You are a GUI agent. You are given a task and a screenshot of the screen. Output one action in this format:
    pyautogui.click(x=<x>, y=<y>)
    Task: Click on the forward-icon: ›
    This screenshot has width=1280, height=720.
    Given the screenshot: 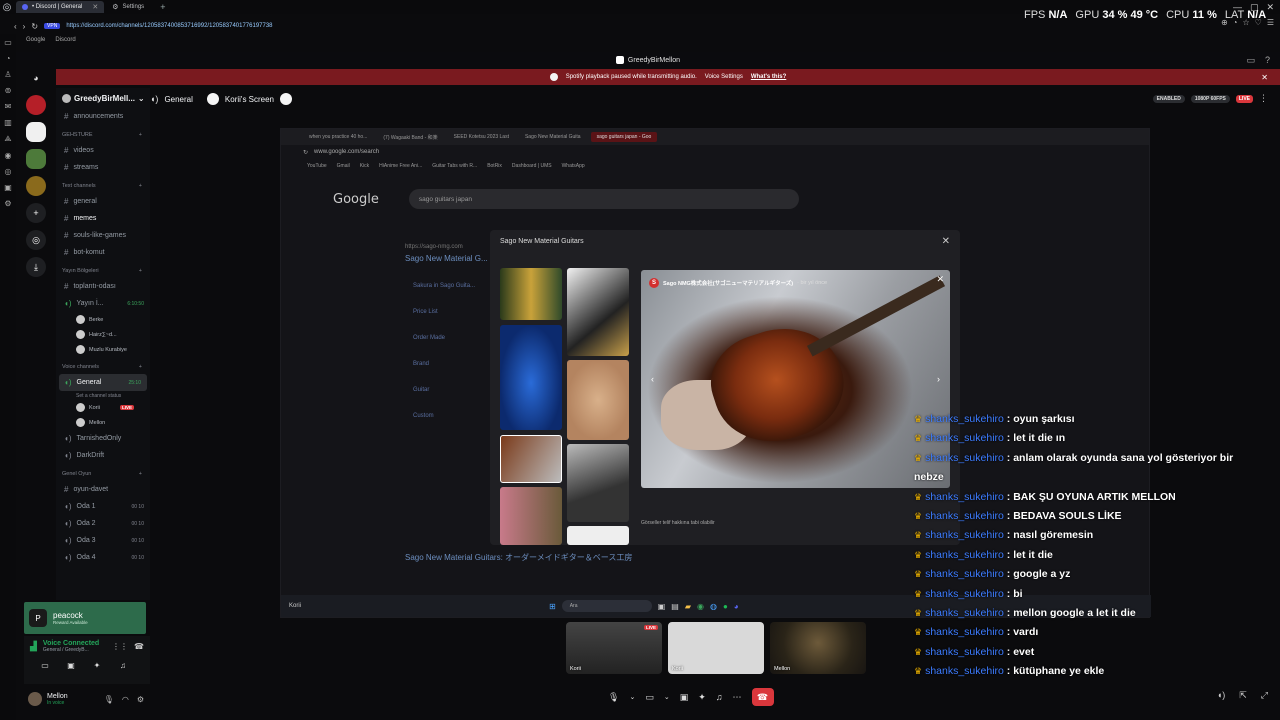 What is the action you would take?
    pyautogui.click(x=24, y=26)
    